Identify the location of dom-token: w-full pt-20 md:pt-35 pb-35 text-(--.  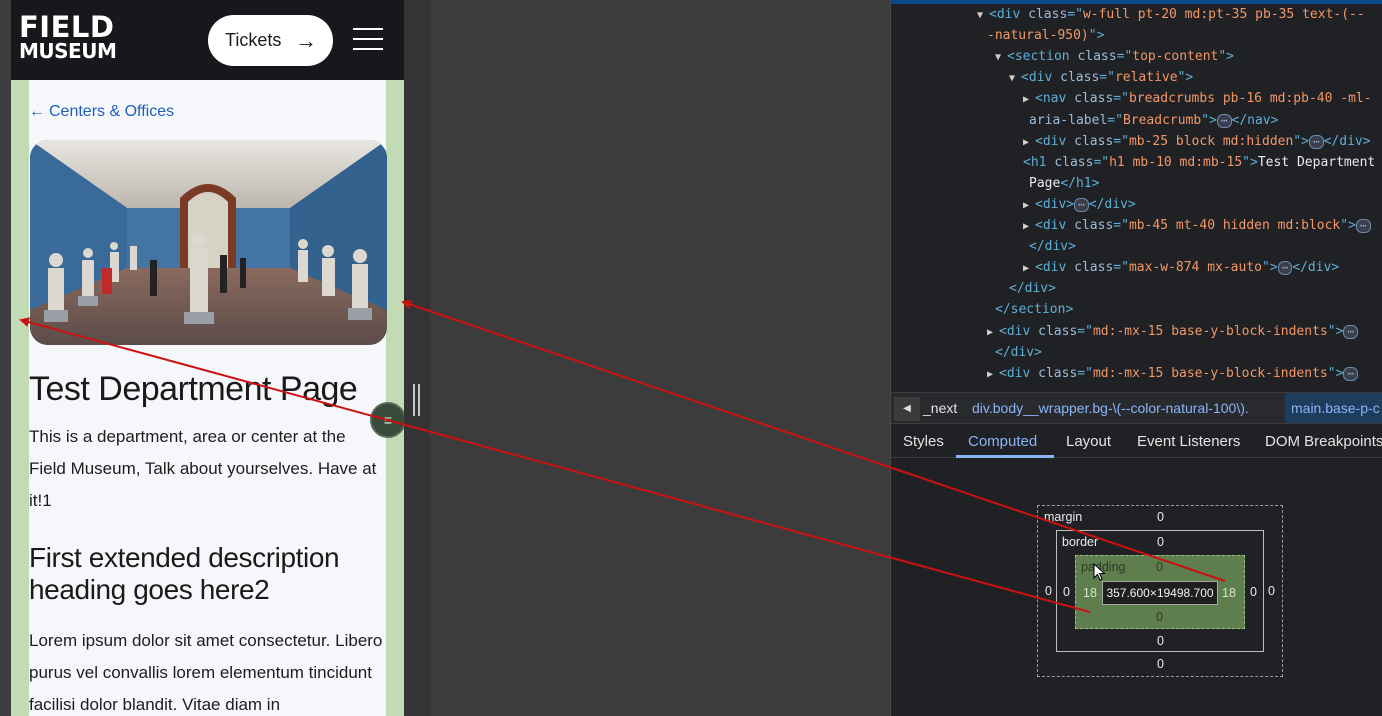
(1223, 14).